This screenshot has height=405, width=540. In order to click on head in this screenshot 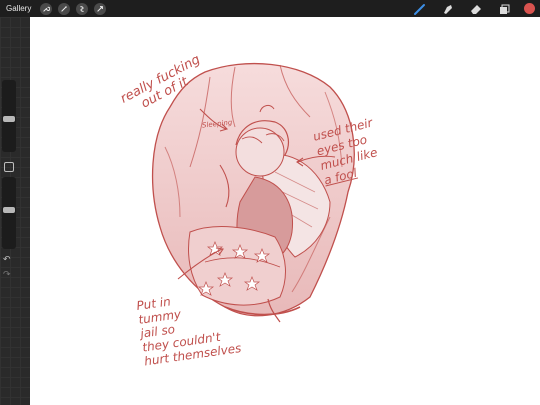, I will do `click(260, 152)`.